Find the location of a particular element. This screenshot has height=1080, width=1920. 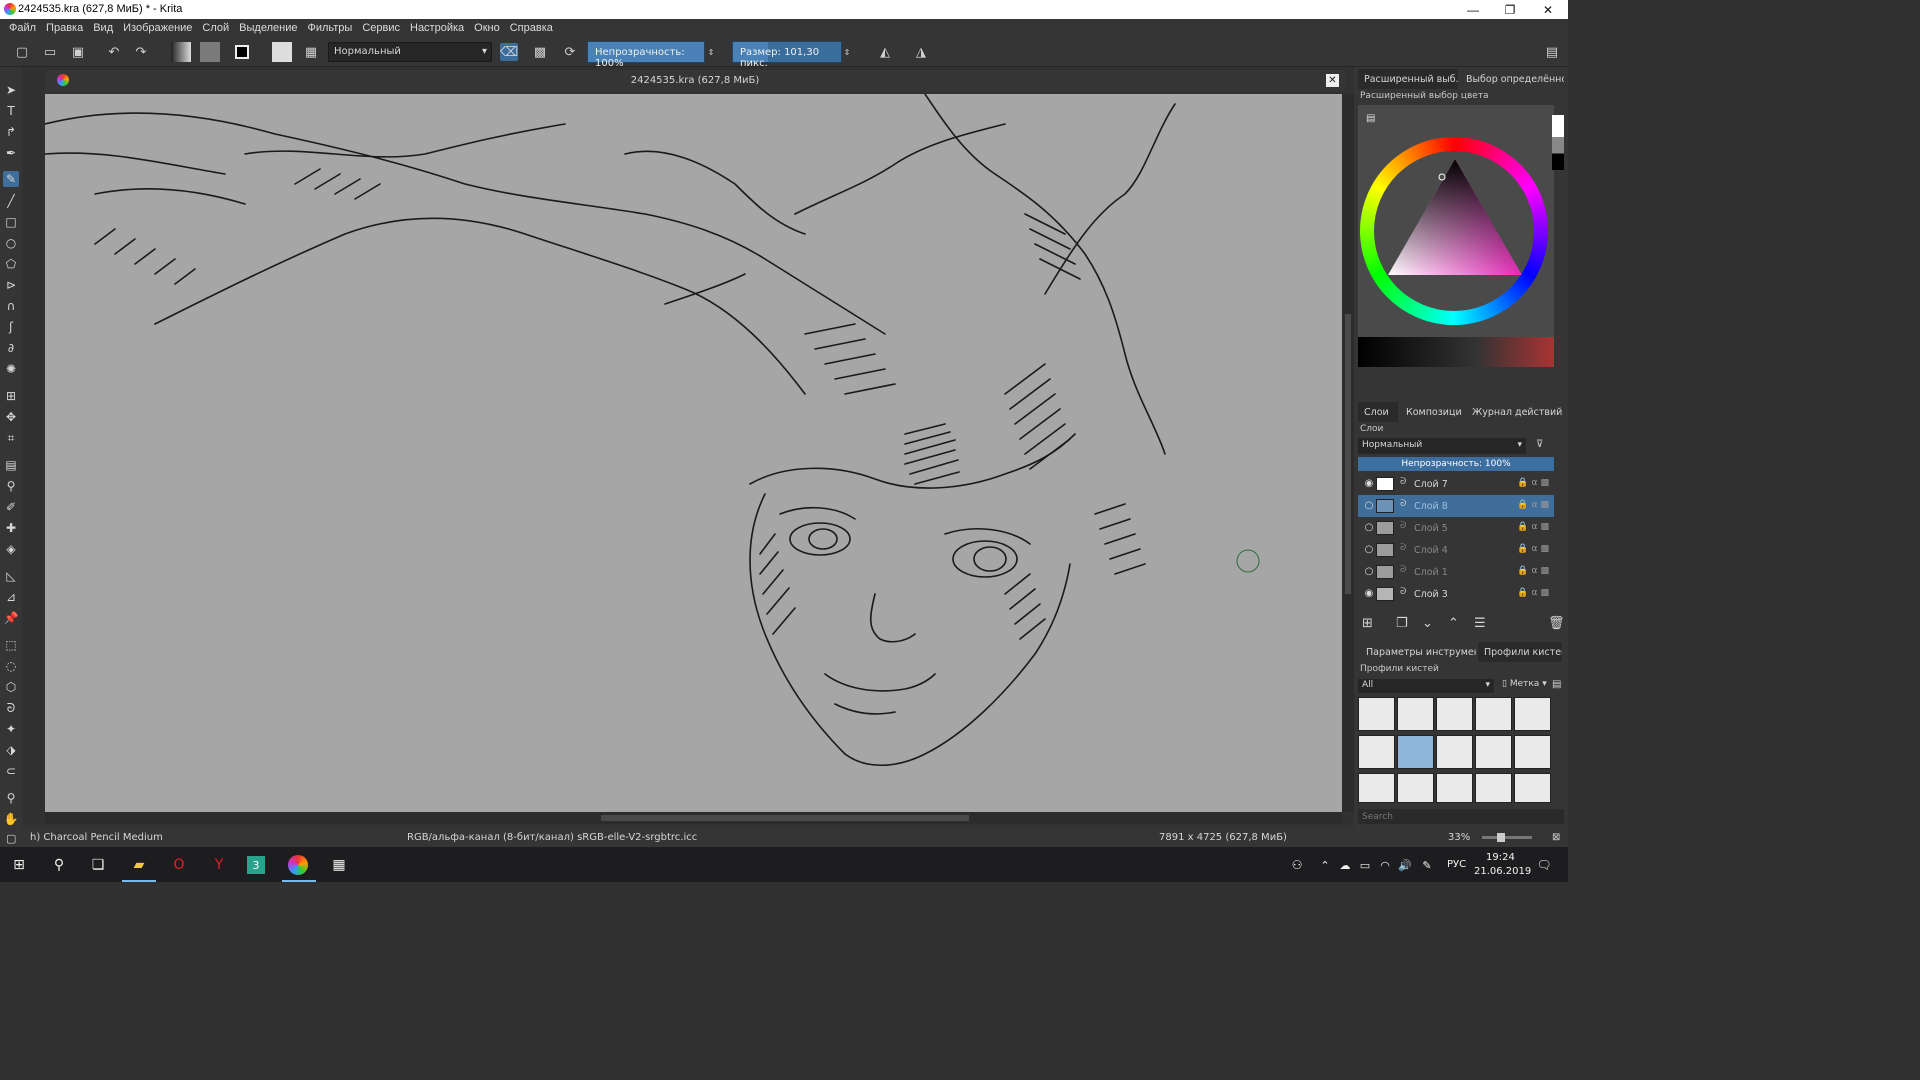

layer-row: ○ ᘒ Слой 5 🔒α▩ is located at coordinates (1456, 528).